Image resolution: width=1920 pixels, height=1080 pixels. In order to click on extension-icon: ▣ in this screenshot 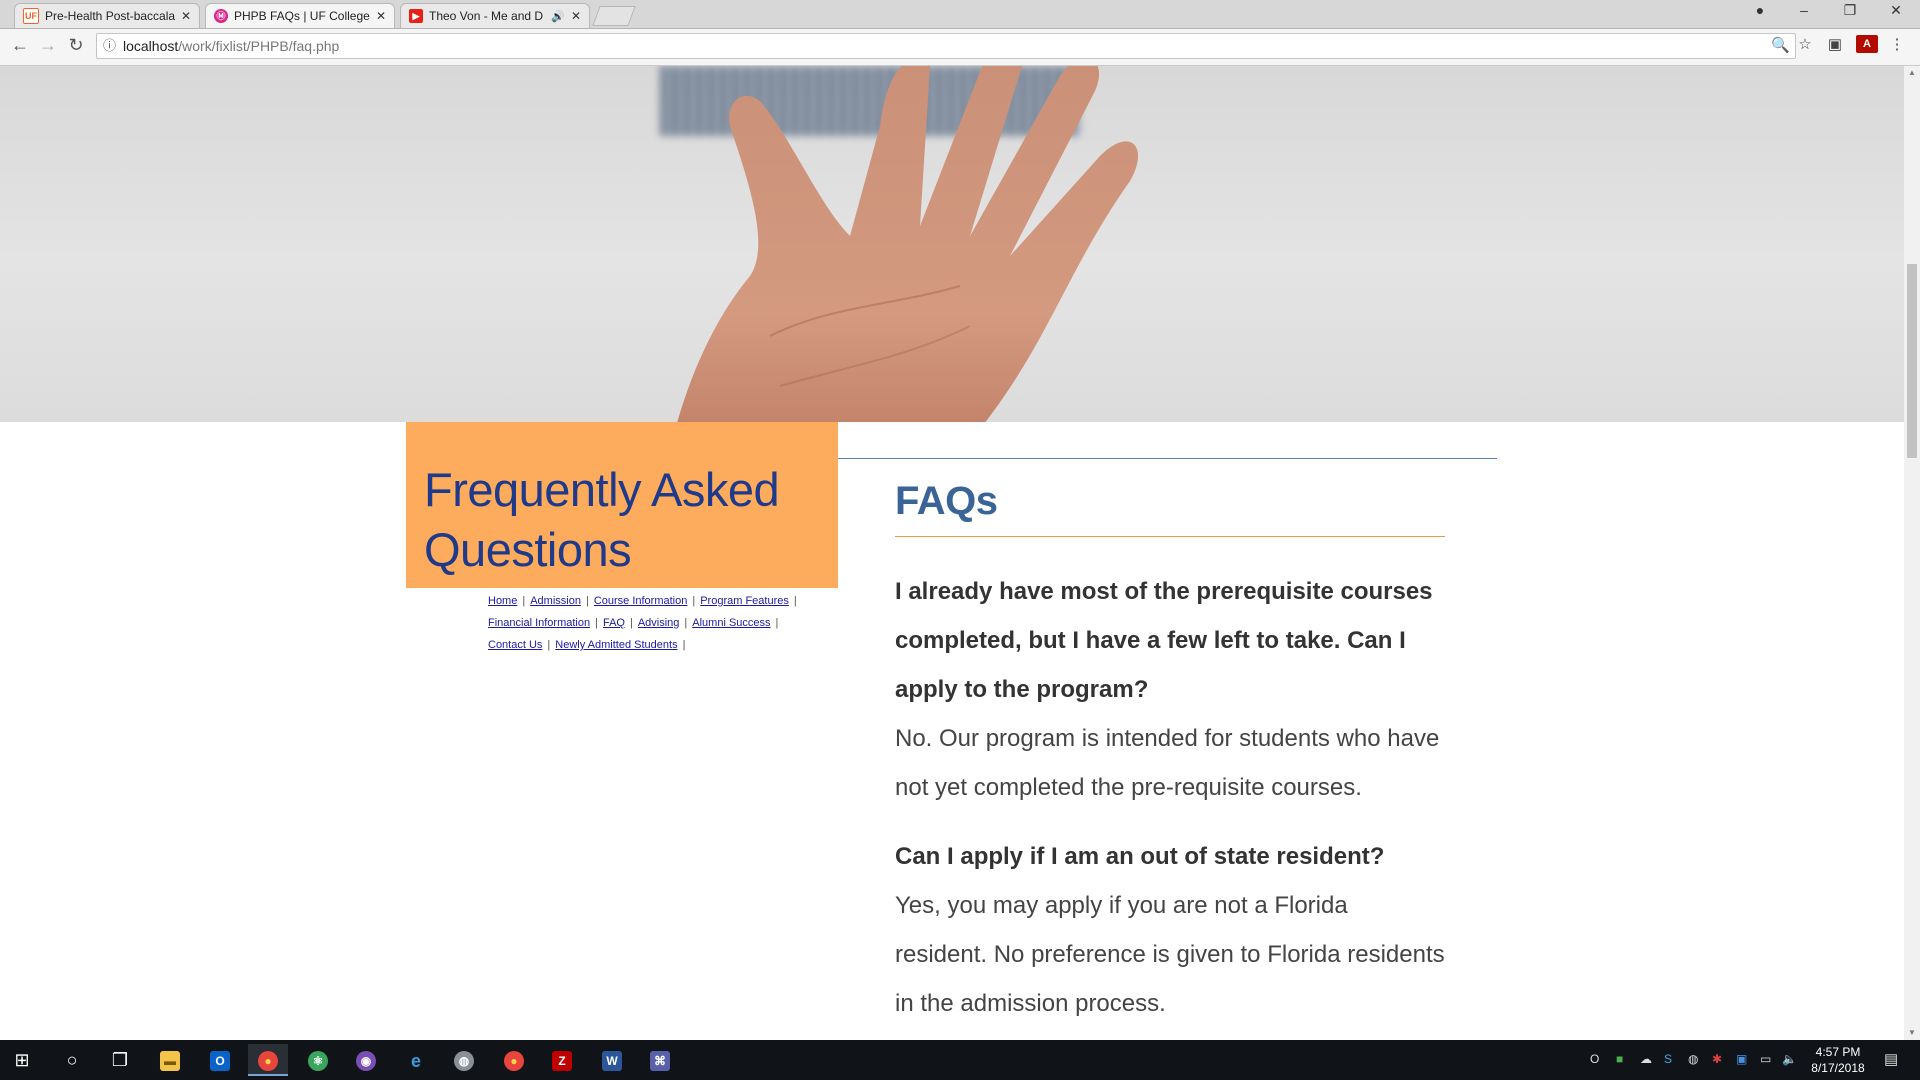, I will do `click(1835, 44)`.